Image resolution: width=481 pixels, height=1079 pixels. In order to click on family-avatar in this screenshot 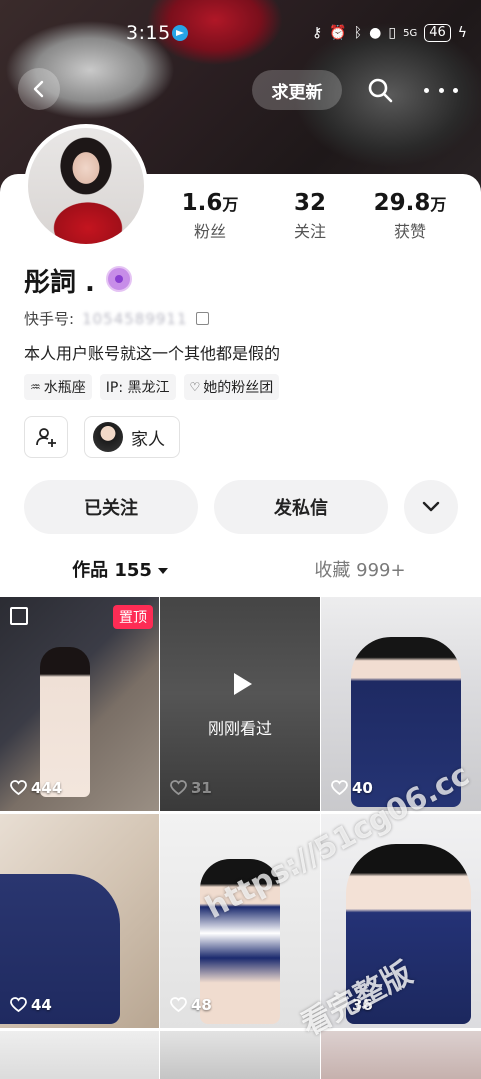, I will do `click(108, 437)`.